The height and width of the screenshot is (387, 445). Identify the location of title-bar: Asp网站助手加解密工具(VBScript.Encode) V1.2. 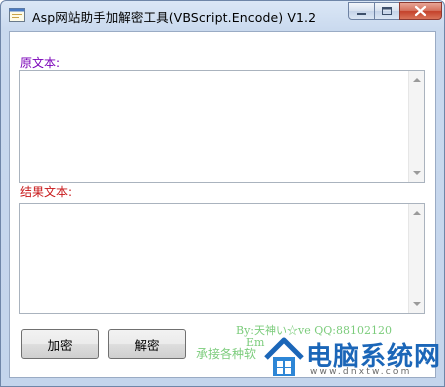
(222, 16).